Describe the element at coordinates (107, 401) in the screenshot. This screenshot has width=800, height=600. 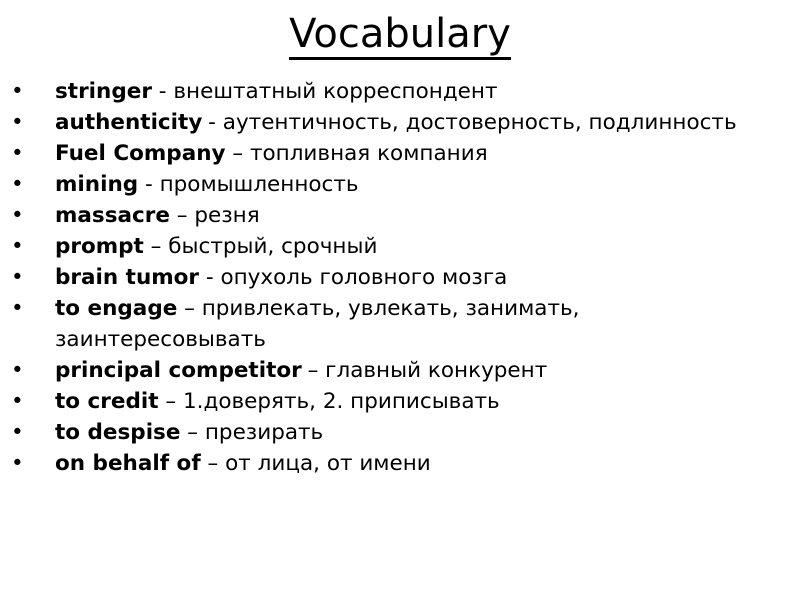
I see `vocabulary-term: to credit` at that location.